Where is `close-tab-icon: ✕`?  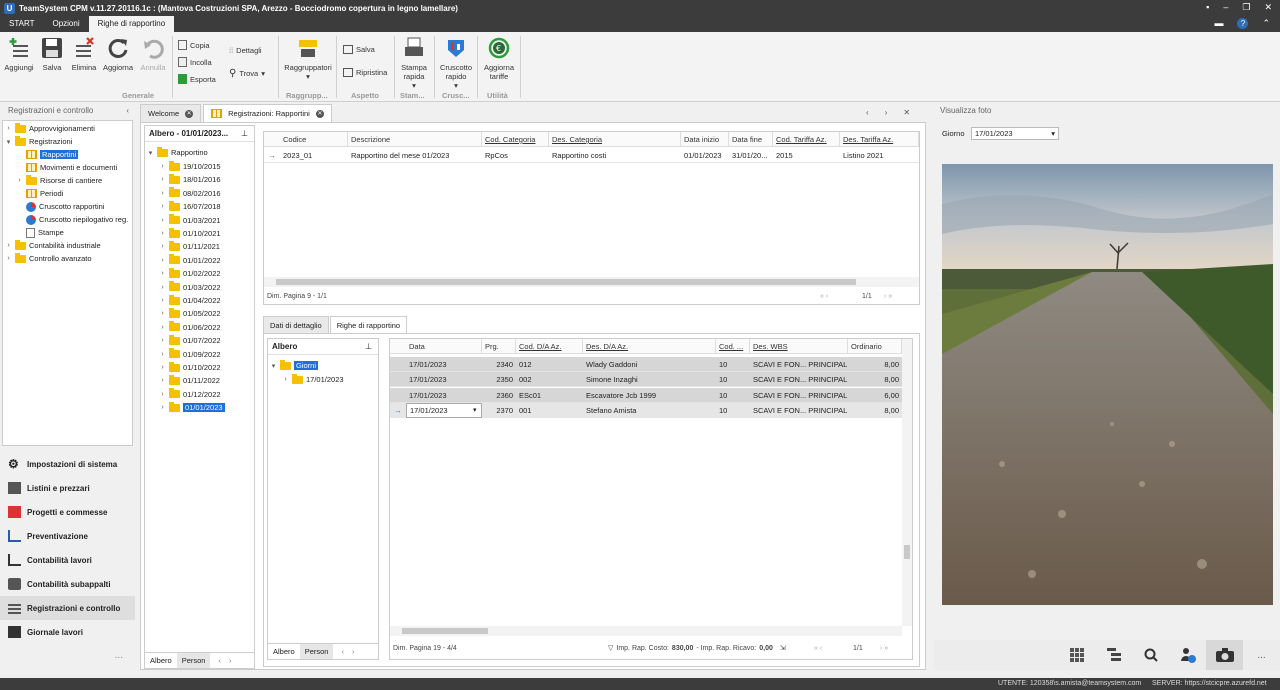
close-tab-icon: ✕ is located at coordinates (189, 113).